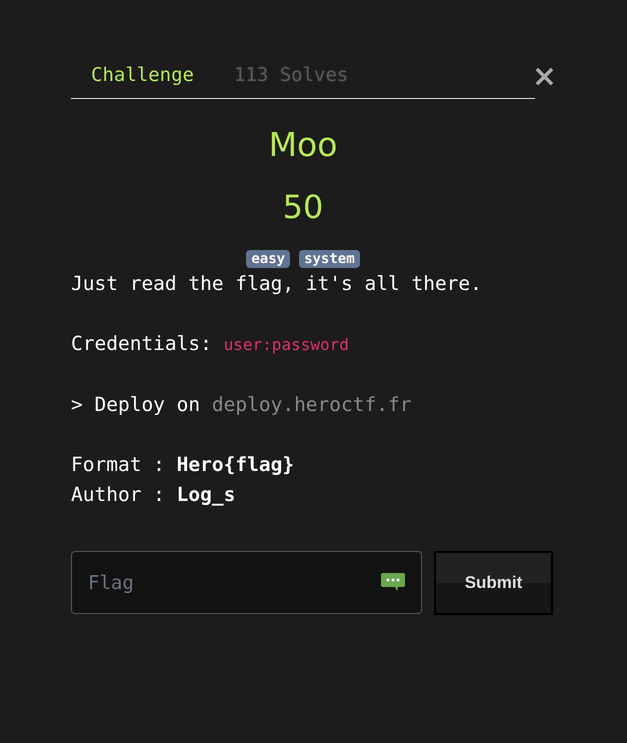  What do you see at coordinates (544, 77) in the screenshot?
I see `close-button: ×` at bounding box center [544, 77].